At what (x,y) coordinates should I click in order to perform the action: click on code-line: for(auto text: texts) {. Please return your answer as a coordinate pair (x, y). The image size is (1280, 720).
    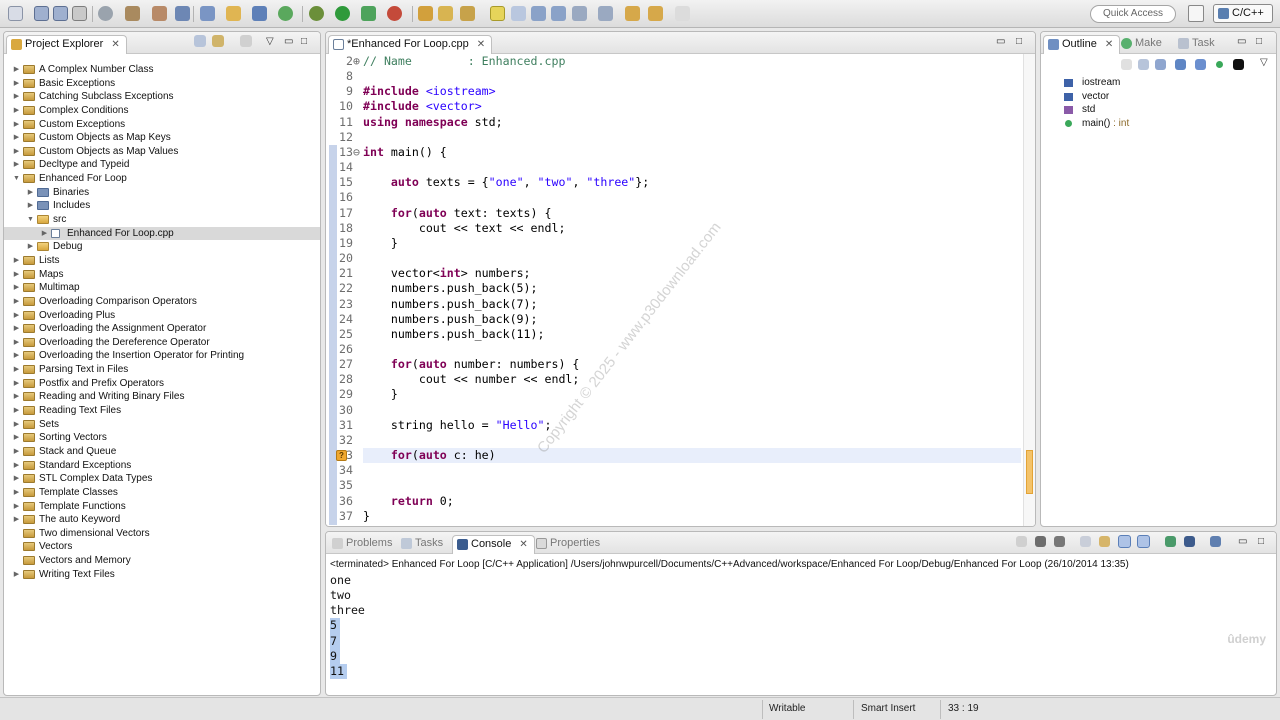
    Looking at the image, I should click on (692, 213).